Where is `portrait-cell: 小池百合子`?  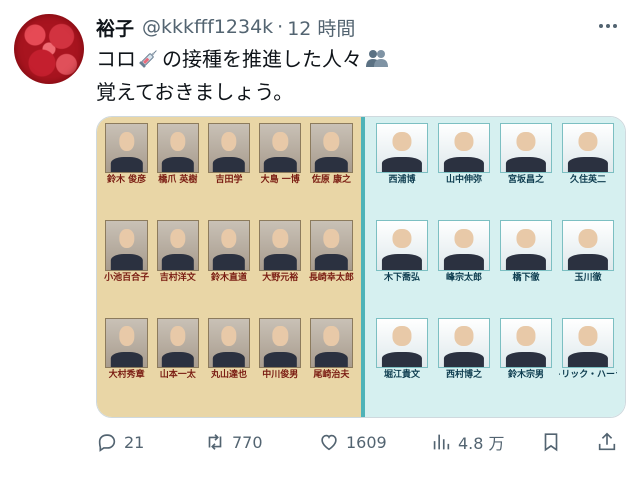
portrait-cell: 小池百合子 is located at coordinates (126, 266).